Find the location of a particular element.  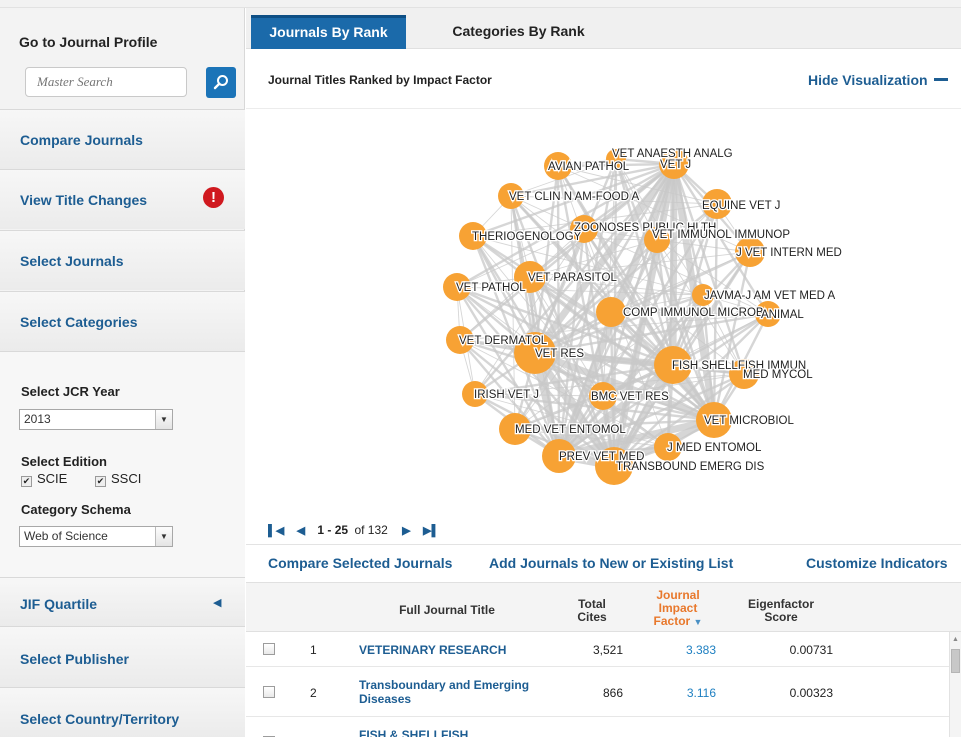

sidebar-item-select-categories: Select Categories is located at coordinates (122, 321).